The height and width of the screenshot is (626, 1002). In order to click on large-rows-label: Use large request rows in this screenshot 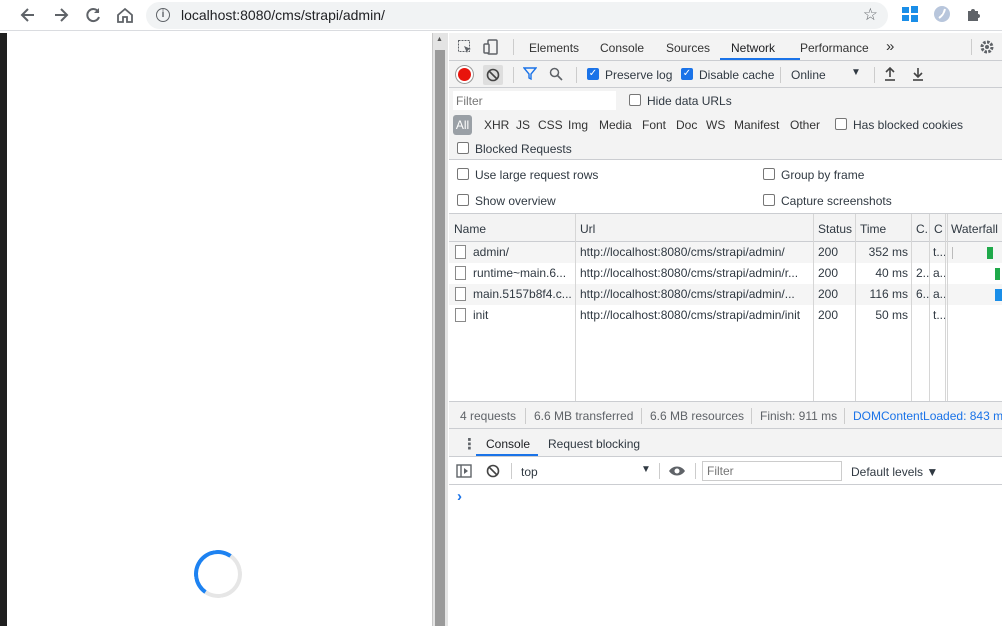, I will do `click(537, 175)`.